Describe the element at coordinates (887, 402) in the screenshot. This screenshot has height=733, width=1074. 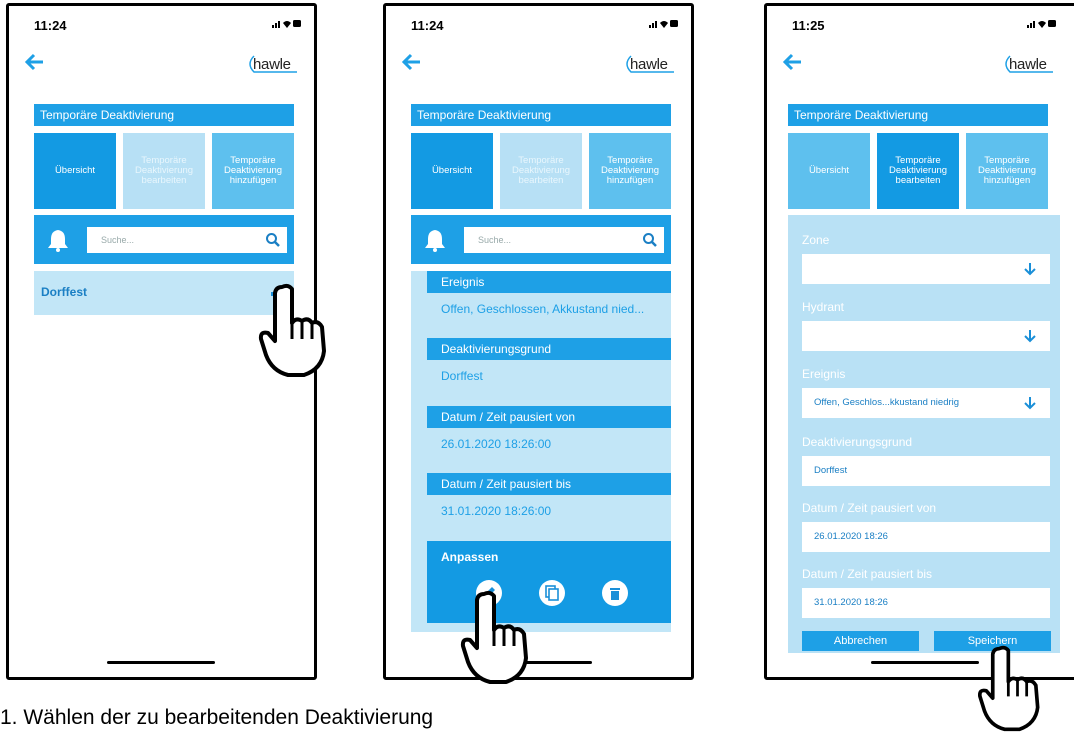
I see `event-value: Offen, Geschlos...kkustand niedrig` at that location.